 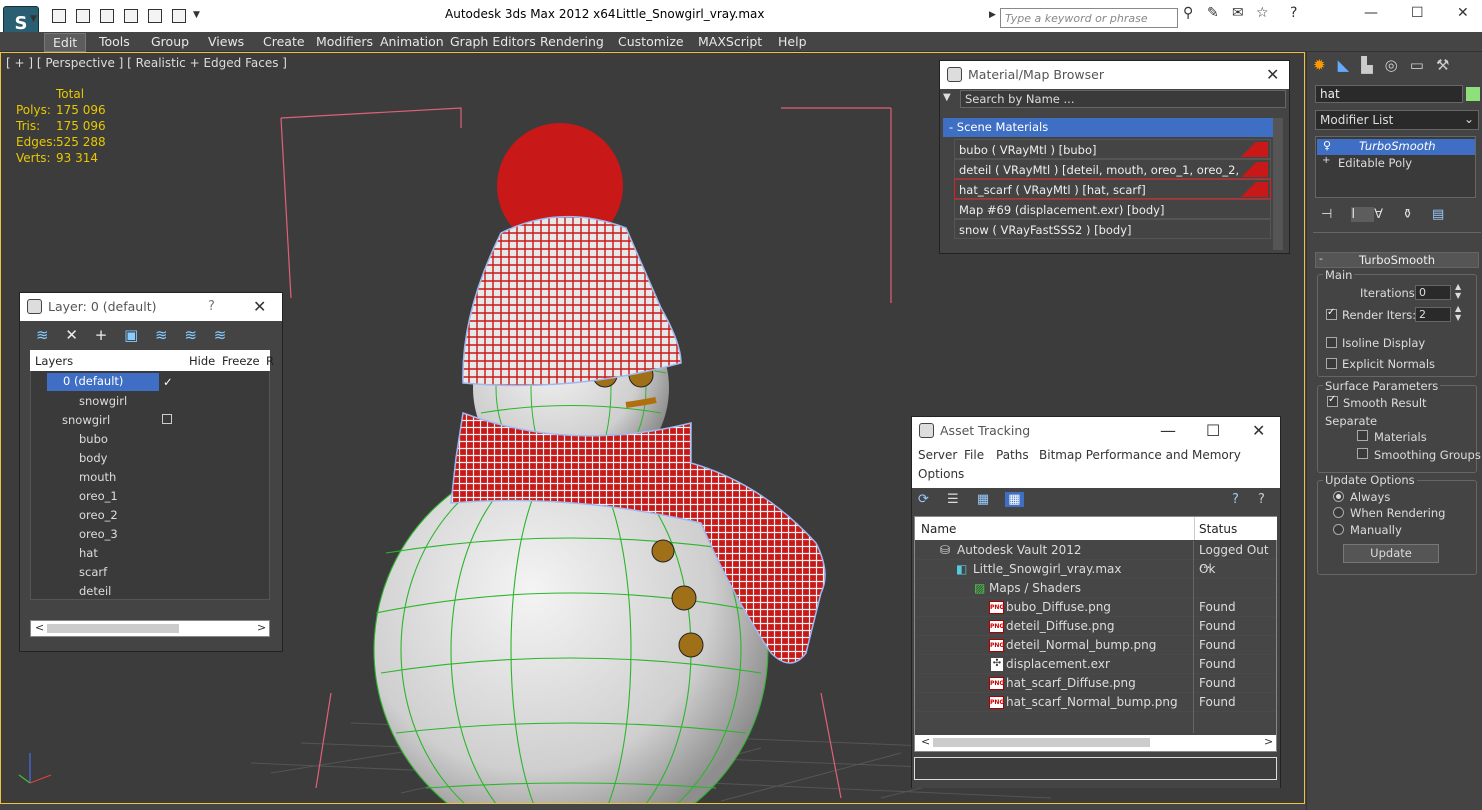 What do you see at coordinates (1417, 13) in the screenshot?
I see `maximize-icon: ☐` at bounding box center [1417, 13].